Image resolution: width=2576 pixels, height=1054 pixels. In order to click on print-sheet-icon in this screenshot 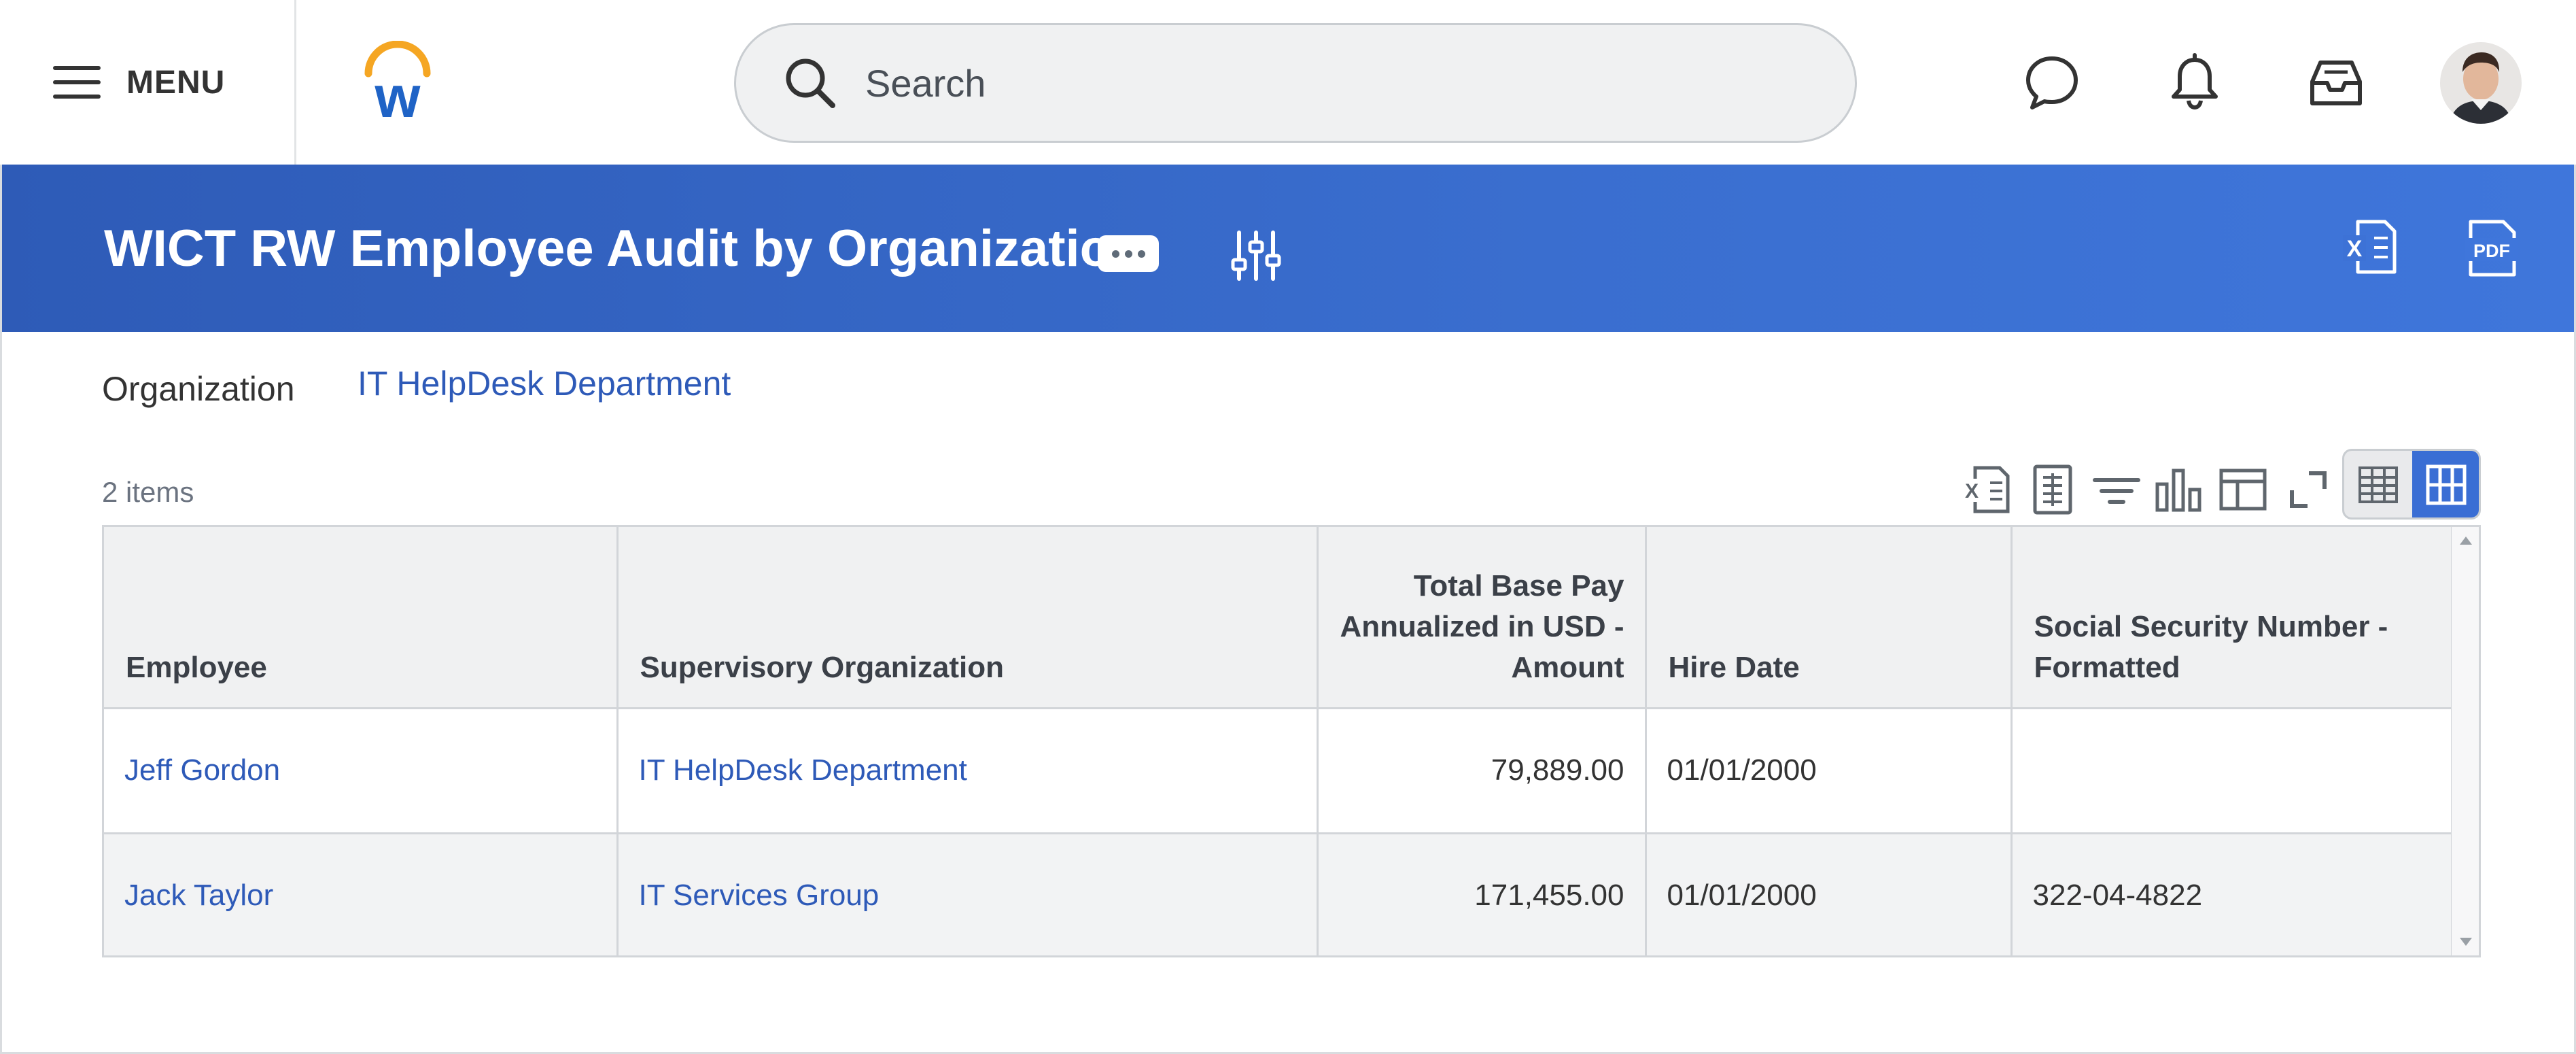, I will do `click(2052, 490)`.